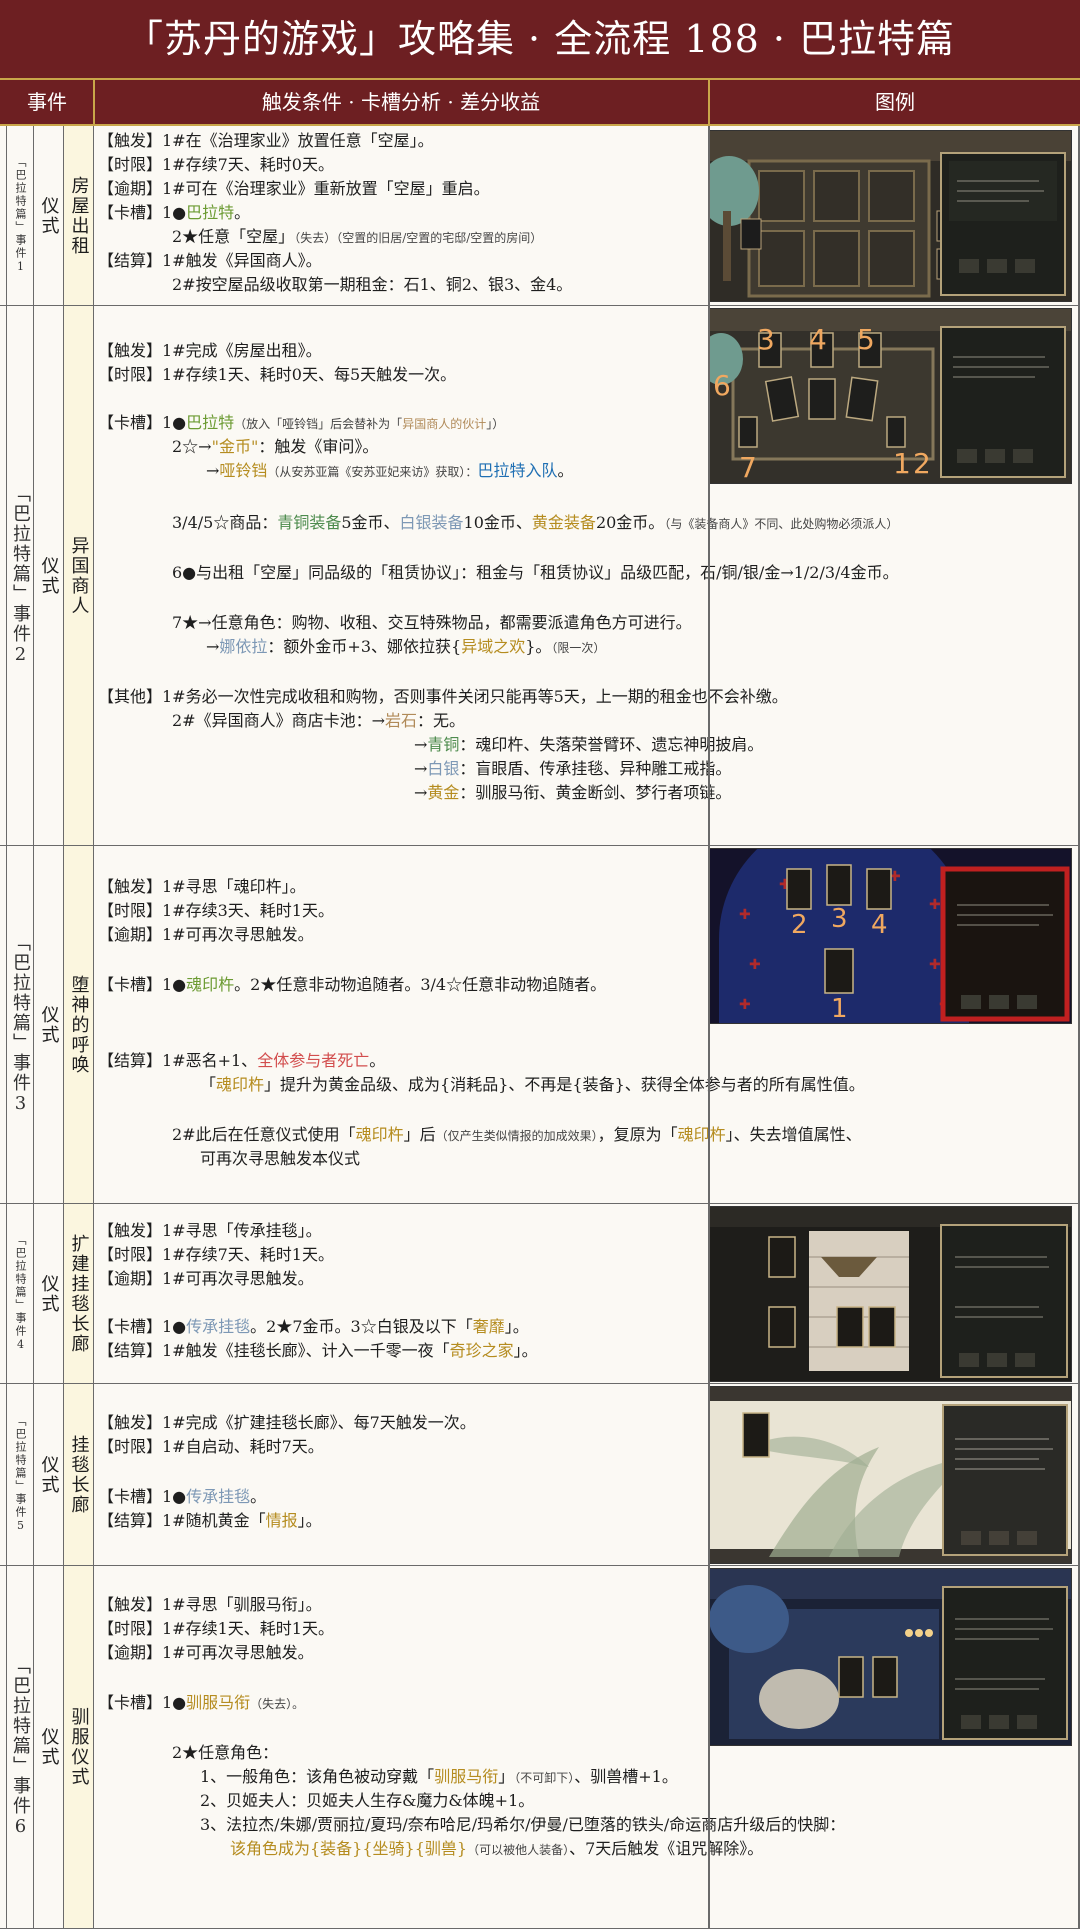 Image resolution: width=1080 pixels, height=1929 pixels. What do you see at coordinates (79, 1293) in the screenshot?
I see `event-name: 扩建挂毯长廊` at bounding box center [79, 1293].